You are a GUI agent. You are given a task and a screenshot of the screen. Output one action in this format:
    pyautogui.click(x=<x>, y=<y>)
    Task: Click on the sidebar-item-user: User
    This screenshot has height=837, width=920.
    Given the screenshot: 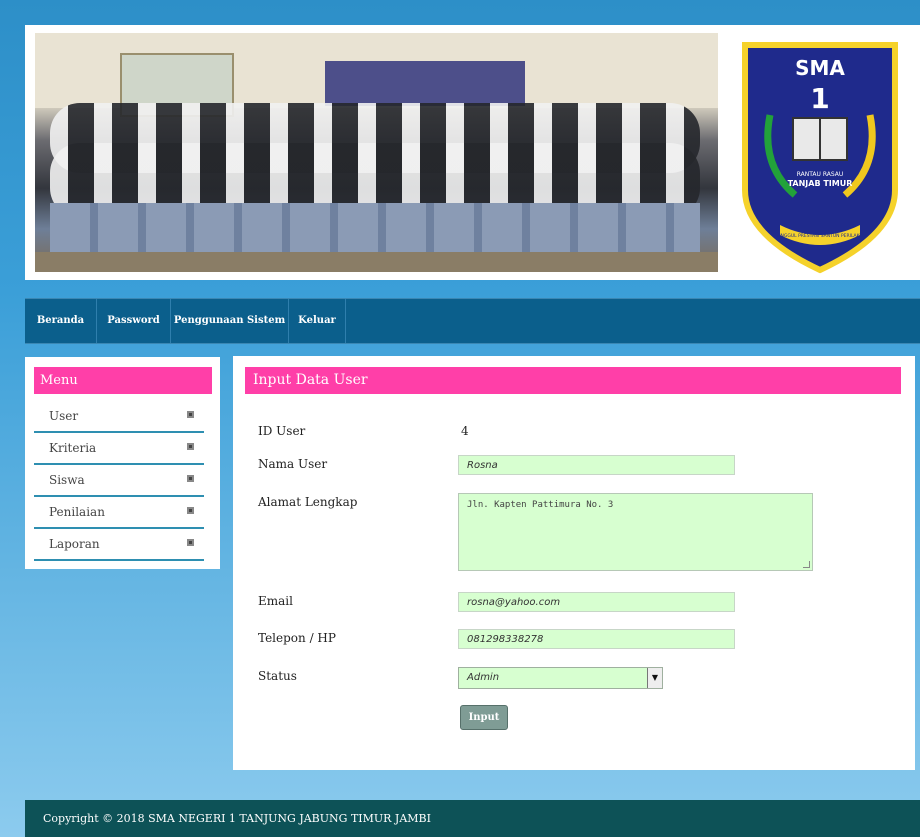 What is the action you would take?
    pyautogui.click(x=119, y=417)
    